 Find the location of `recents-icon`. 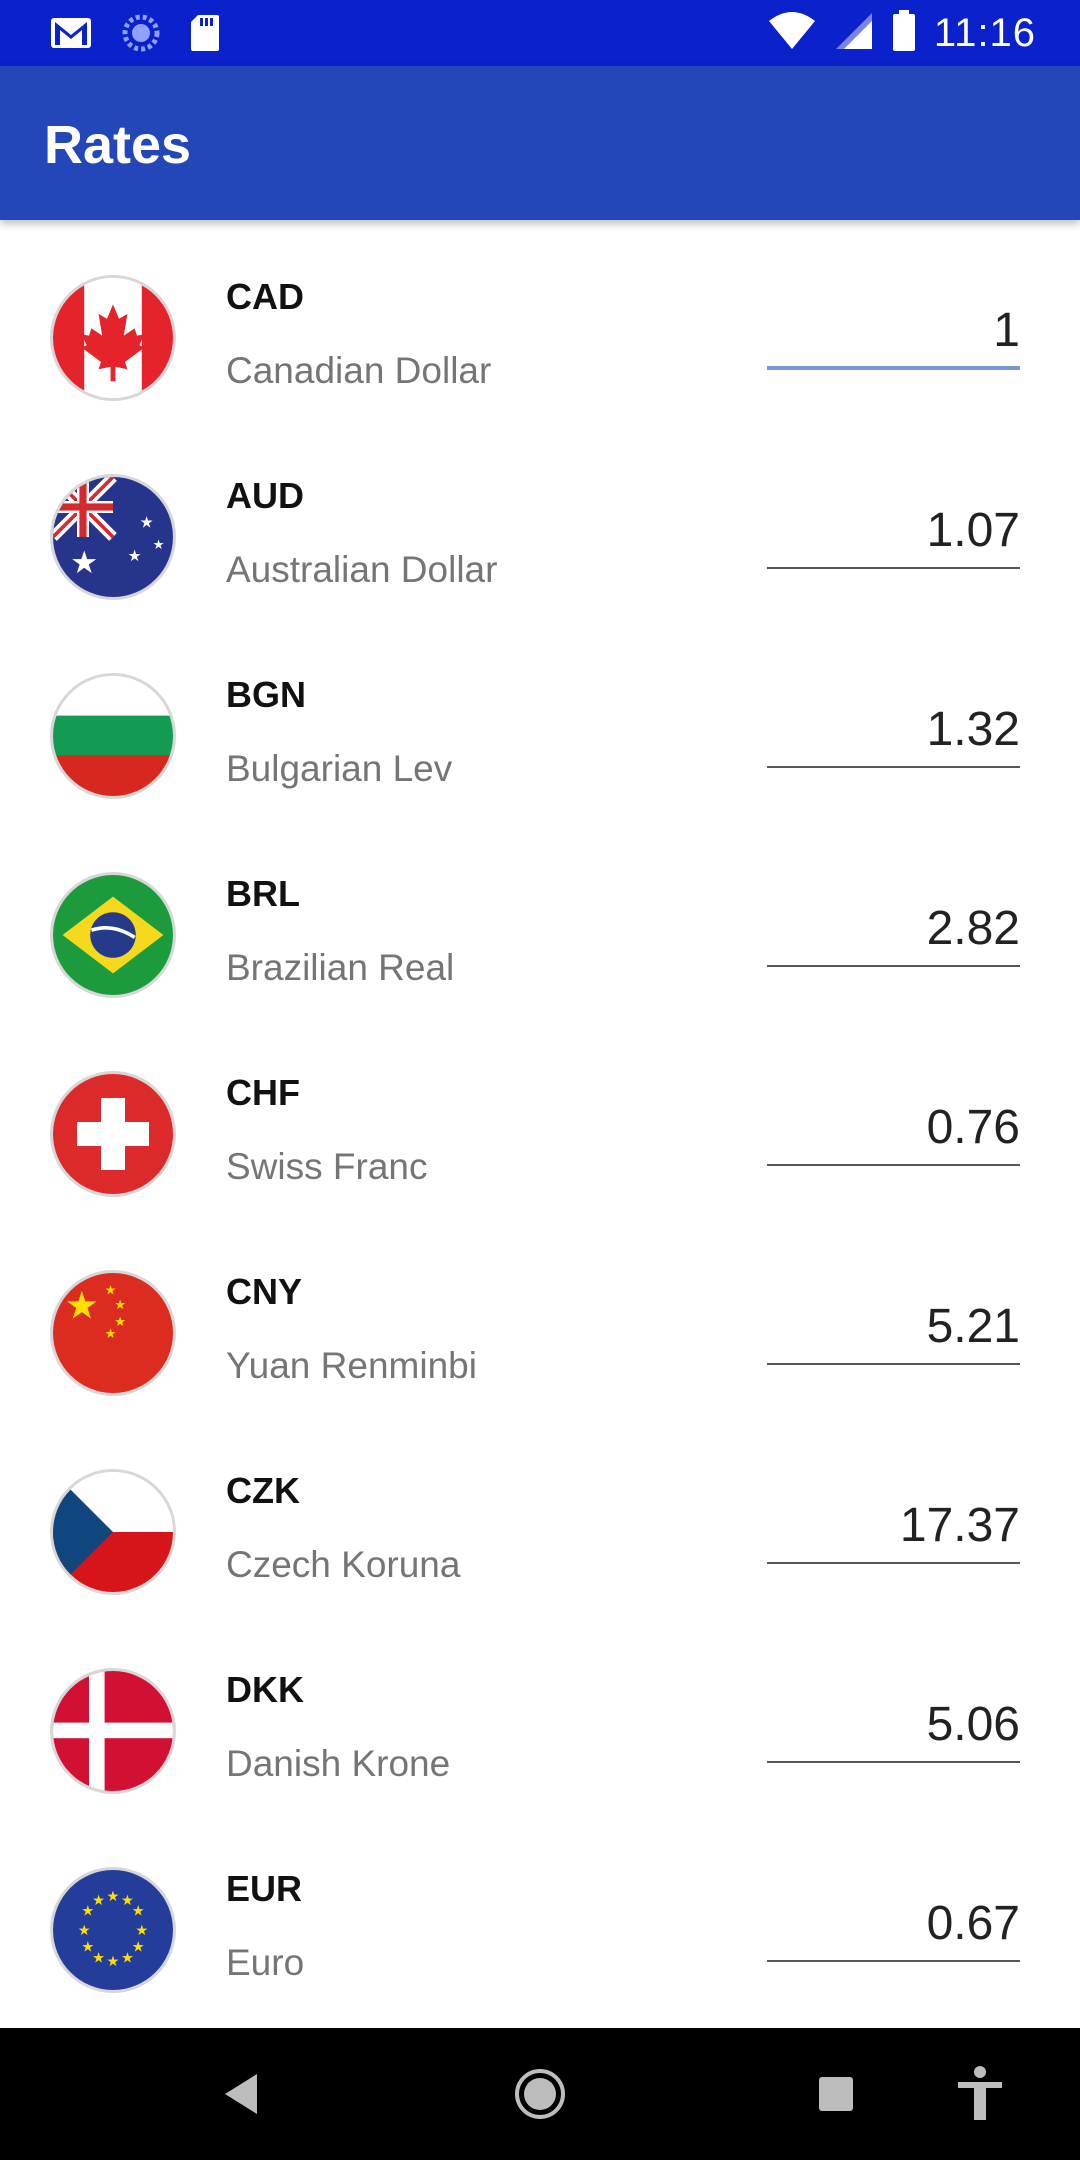

recents-icon is located at coordinates (836, 2094).